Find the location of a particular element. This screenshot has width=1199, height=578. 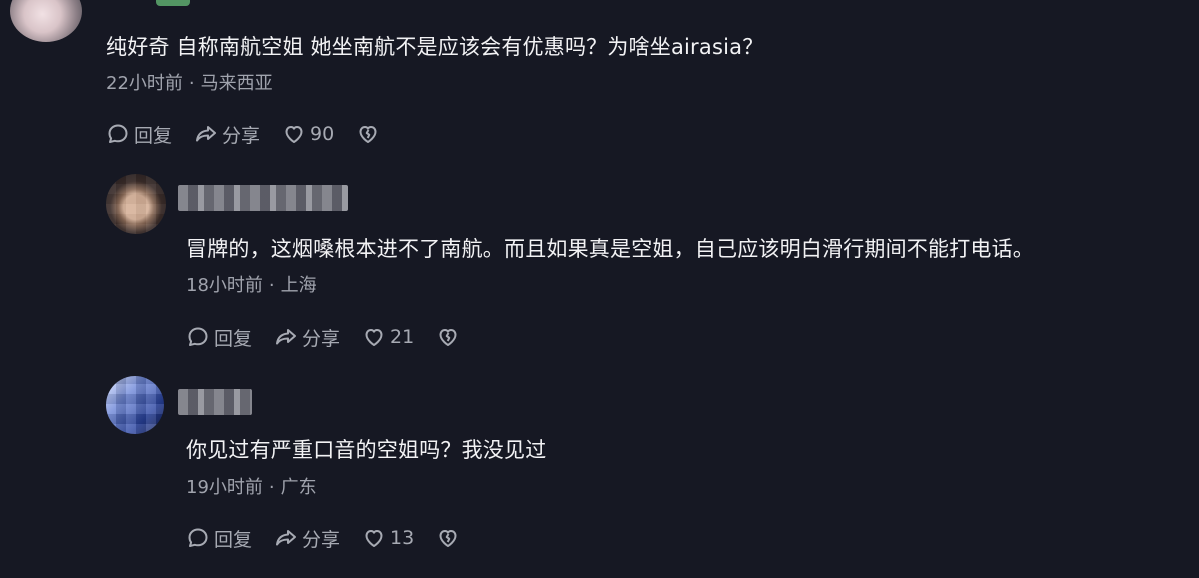

like-button: 21 is located at coordinates (388, 337).